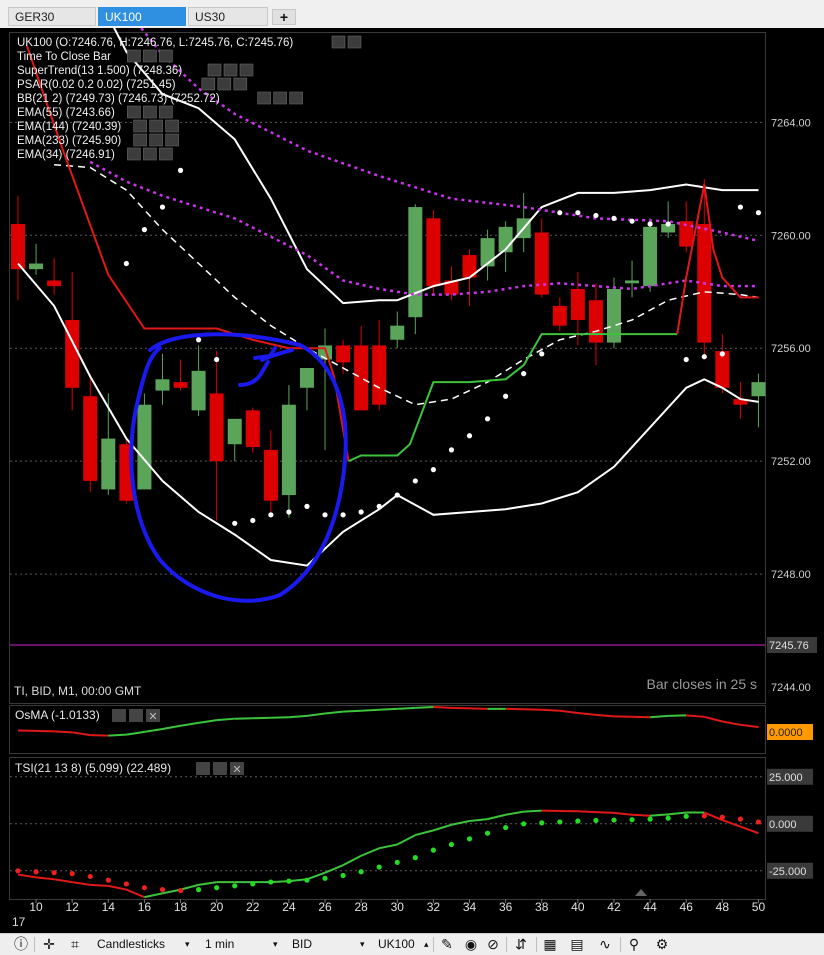 The width and height of the screenshot is (824, 955). I want to click on legend-item: EMA(144) (7240.39), so click(69, 127).